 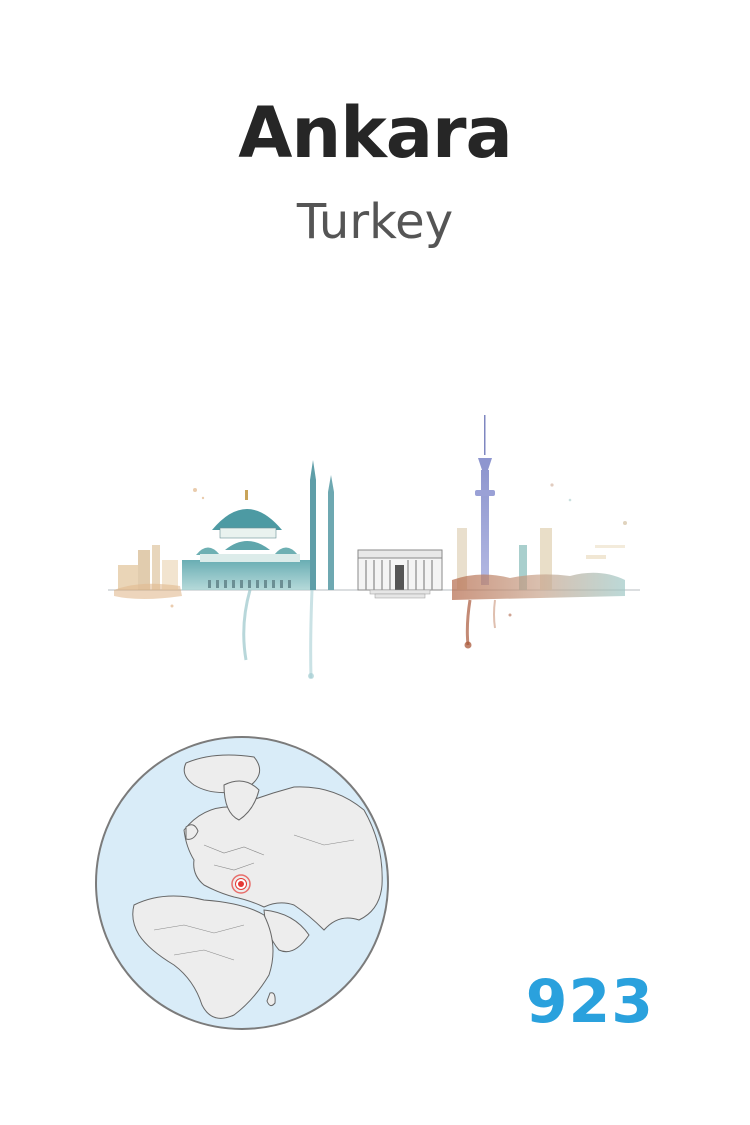 What do you see at coordinates (589, 1002) in the screenshot?
I see `card-number: 923` at bounding box center [589, 1002].